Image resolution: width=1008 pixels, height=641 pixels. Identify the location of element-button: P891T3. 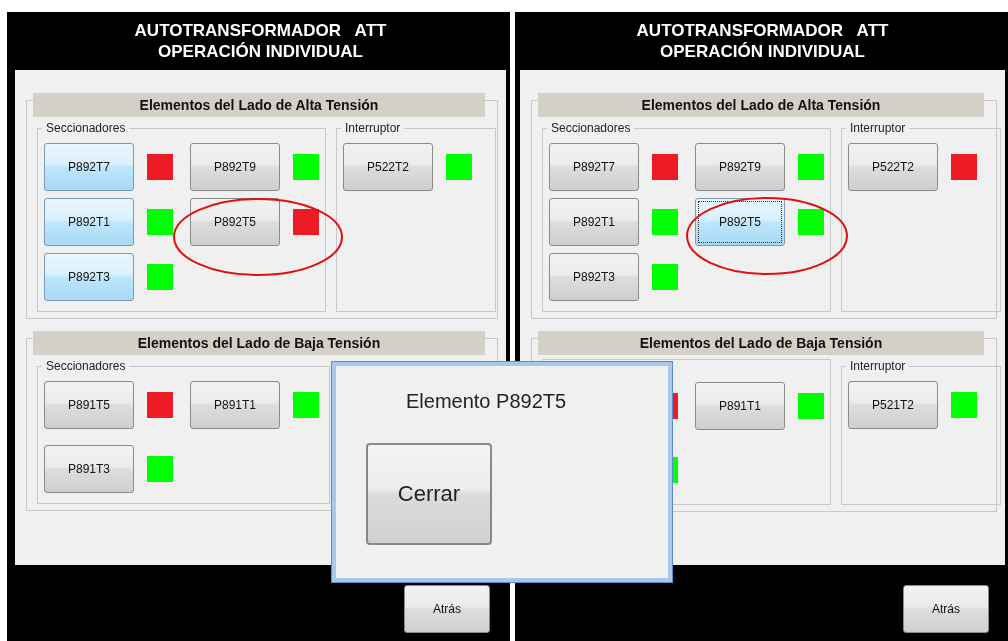
(89, 469).